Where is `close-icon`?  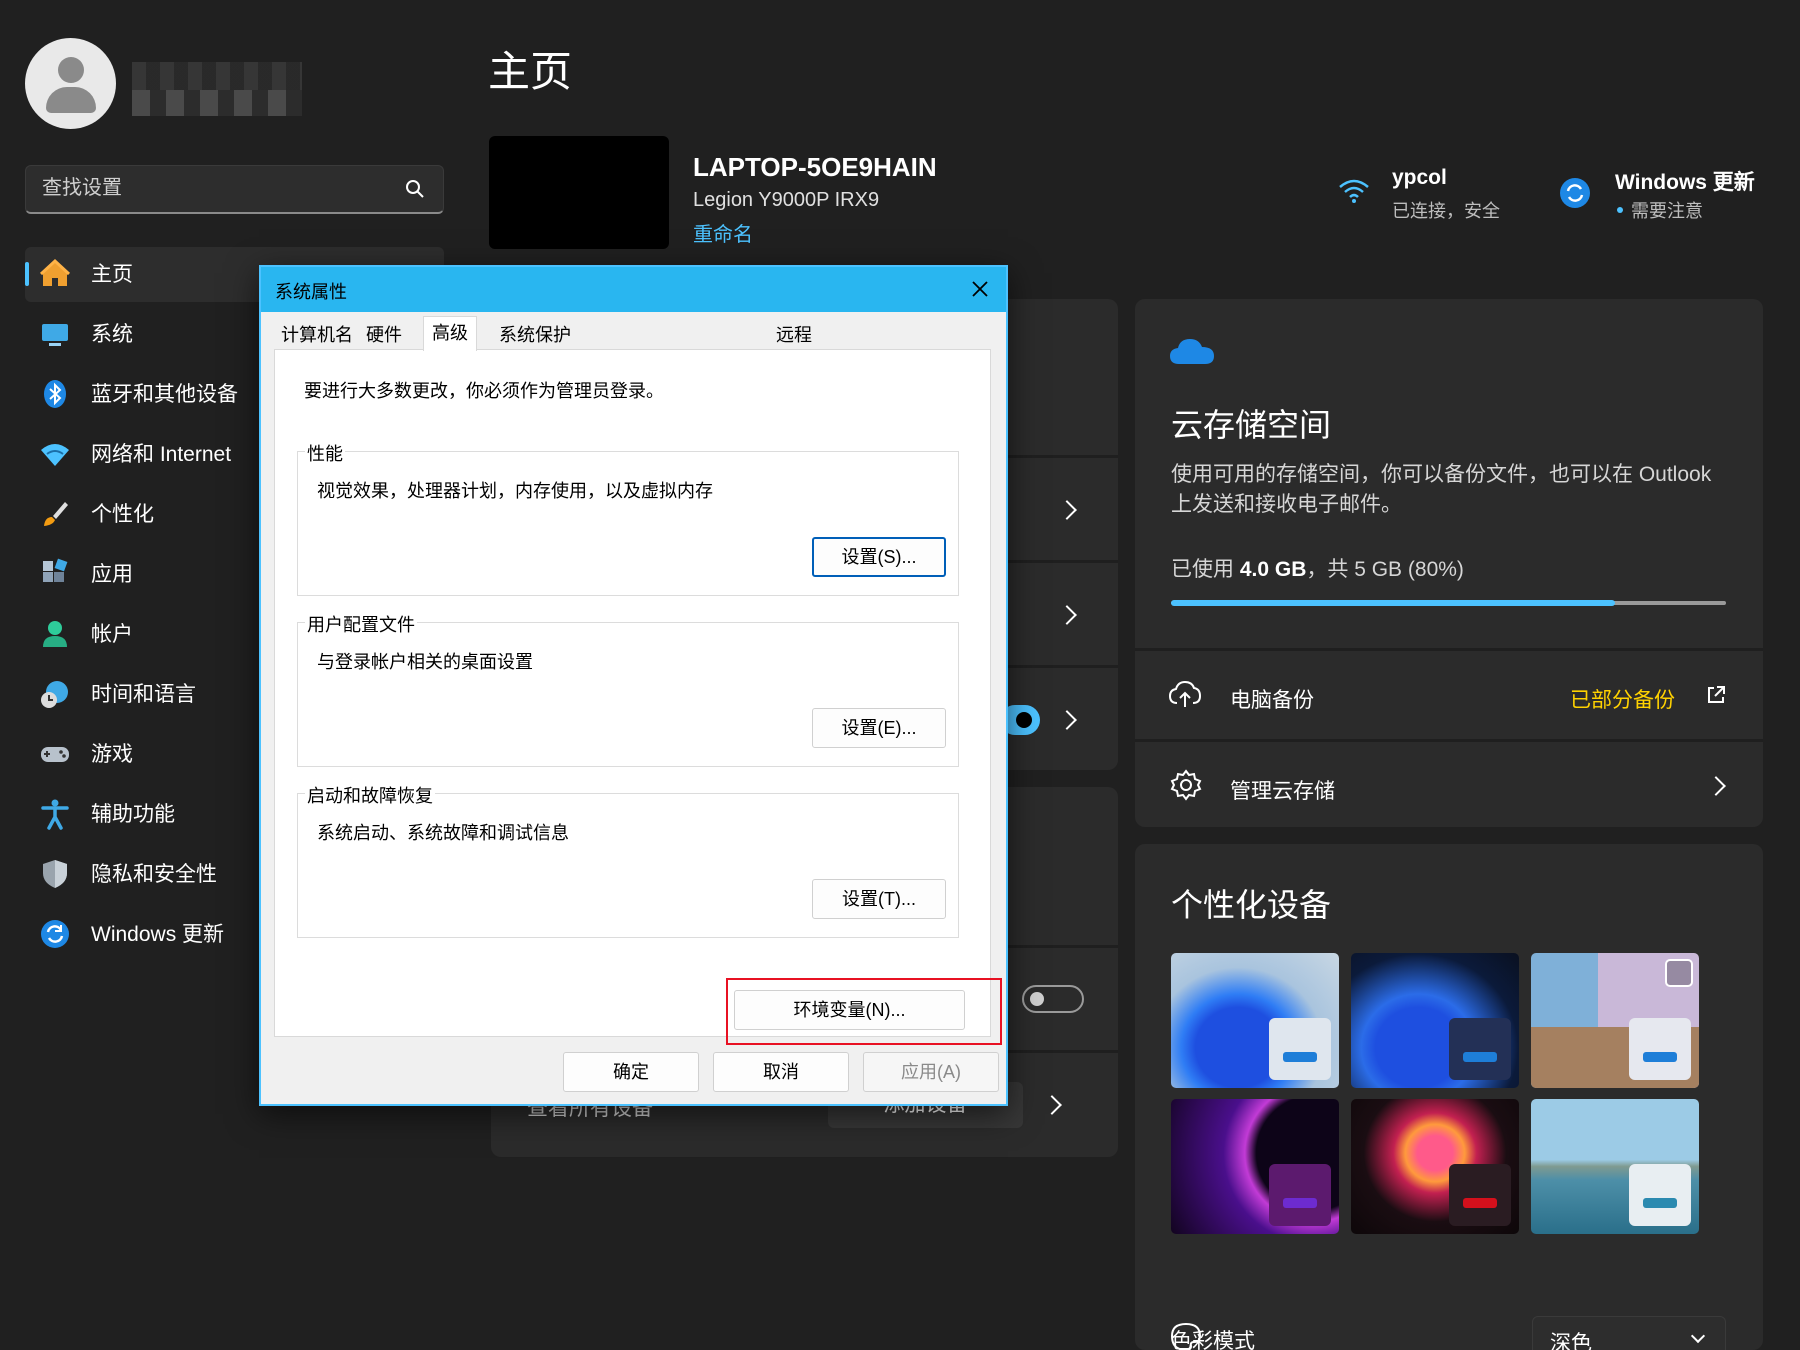 close-icon is located at coordinates (980, 289).